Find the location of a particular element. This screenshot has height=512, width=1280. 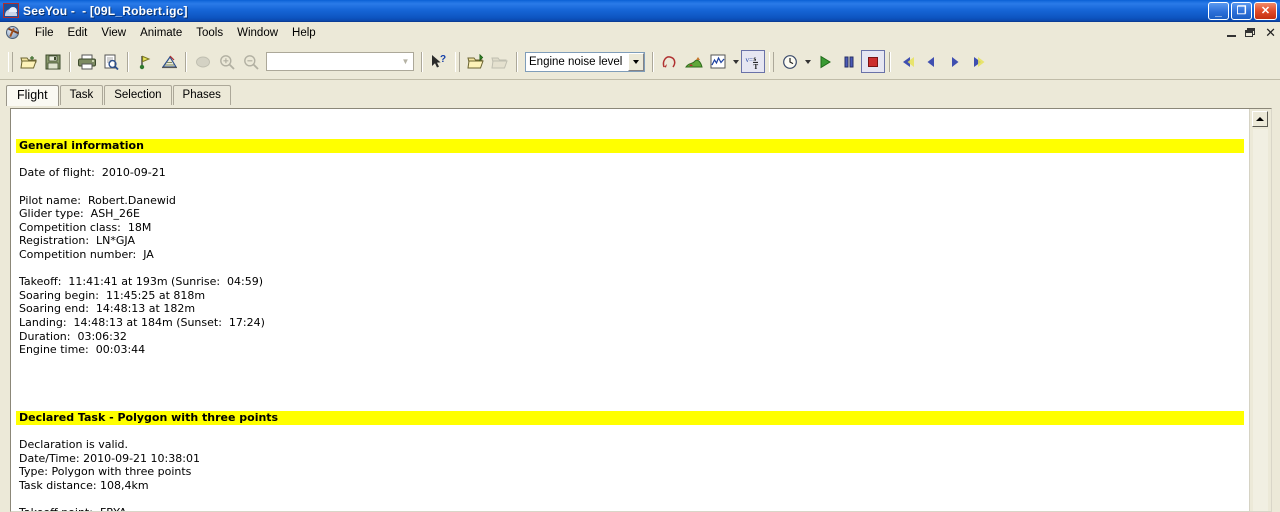

report-line: Date/Time: 2010-09-21 10:38:01 is located at coordinates (109, 458).